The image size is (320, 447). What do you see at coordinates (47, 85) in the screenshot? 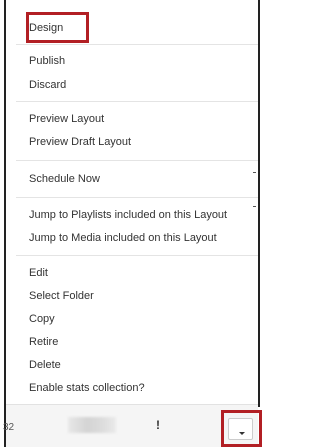
I see `menu-item-discard: Discard` at bounding box center [47, 85].